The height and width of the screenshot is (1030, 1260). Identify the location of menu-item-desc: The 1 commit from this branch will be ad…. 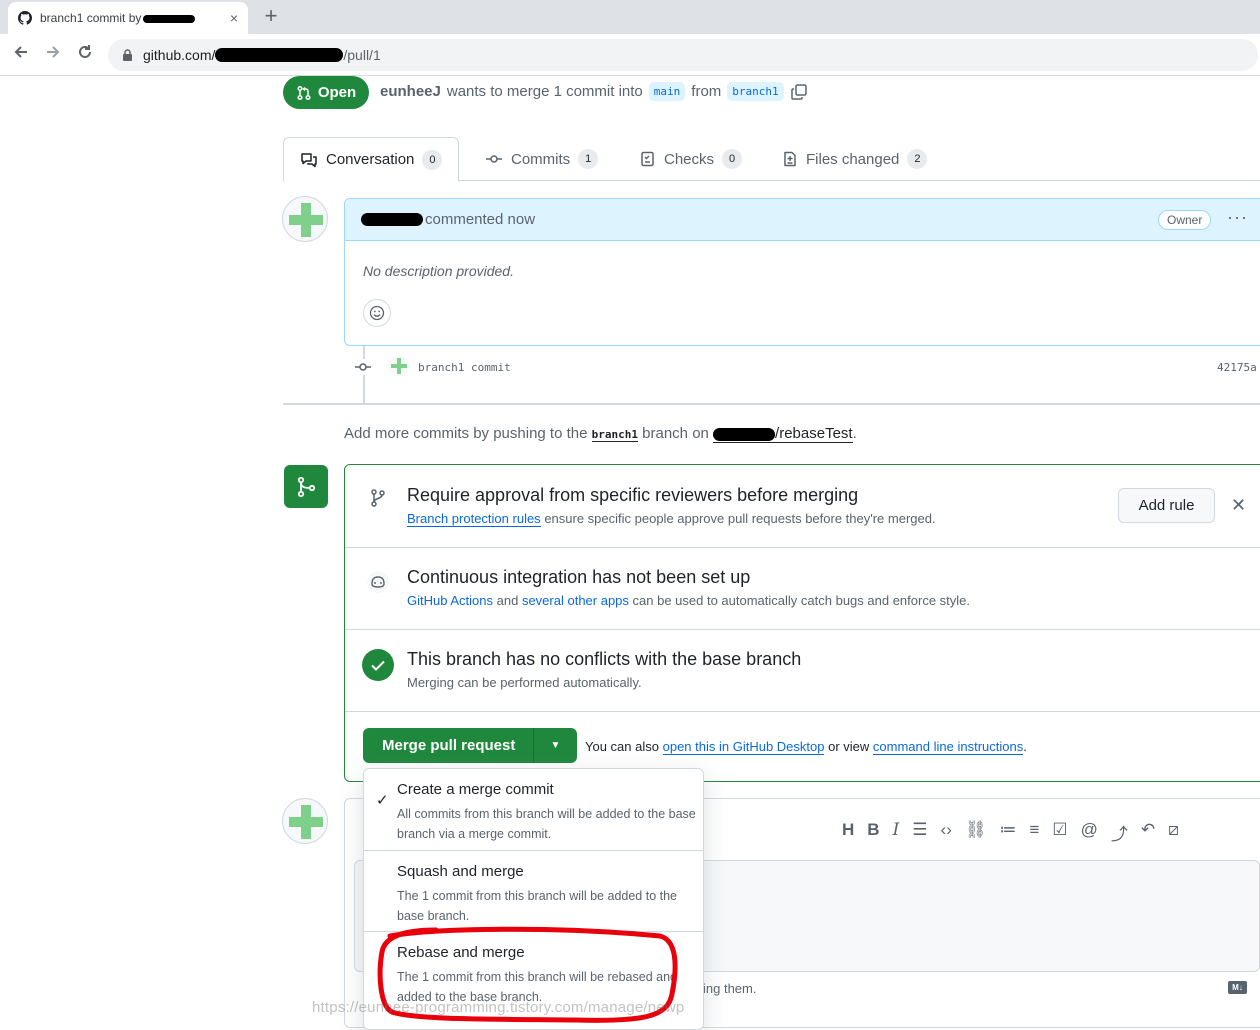
(537, 906).